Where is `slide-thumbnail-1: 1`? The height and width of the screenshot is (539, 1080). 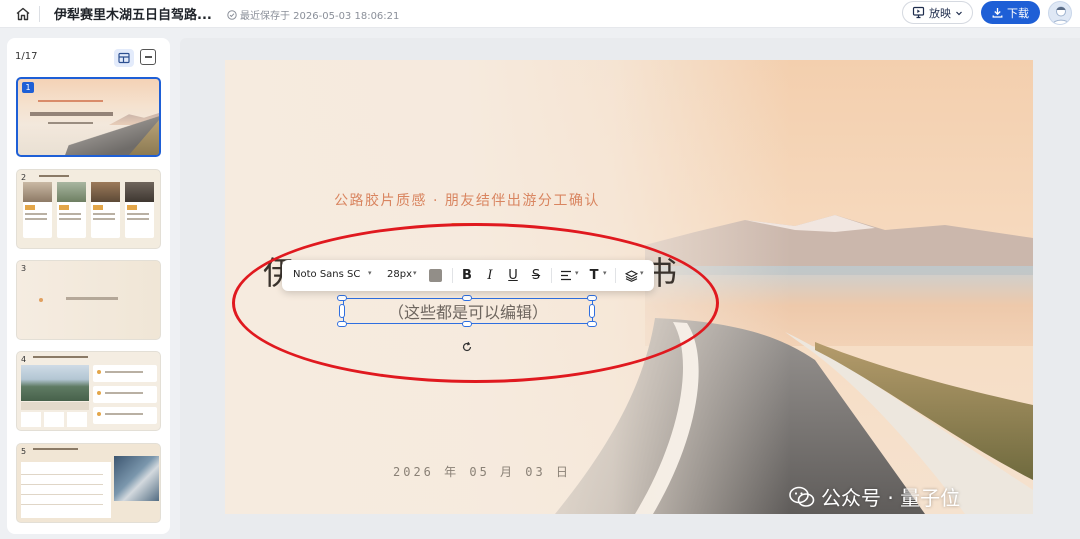
slide-thumbnail-1: 1 is located at coordinates (88, 117).